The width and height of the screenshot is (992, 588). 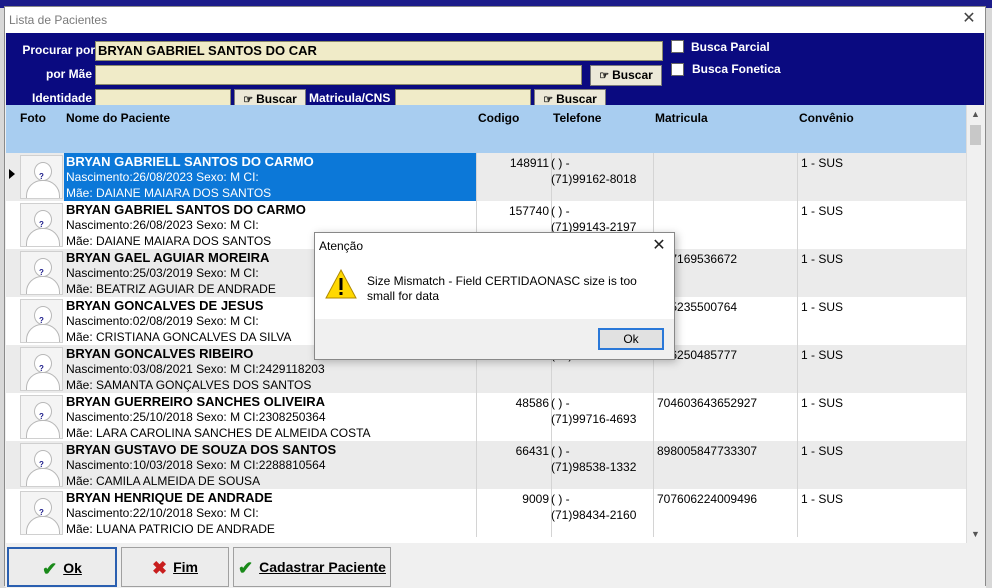 What do you see at coordinates (535, 499) in the screenshot?
I see `patient-codigo: 9009` at bounding box center [535, 499].